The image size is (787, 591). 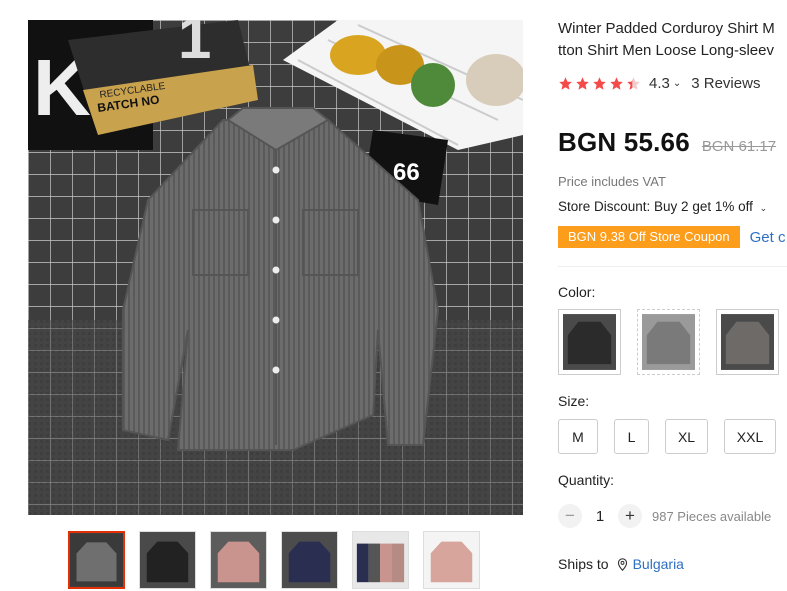 I want to click on half-star-icon, so click(x=633, y=83).